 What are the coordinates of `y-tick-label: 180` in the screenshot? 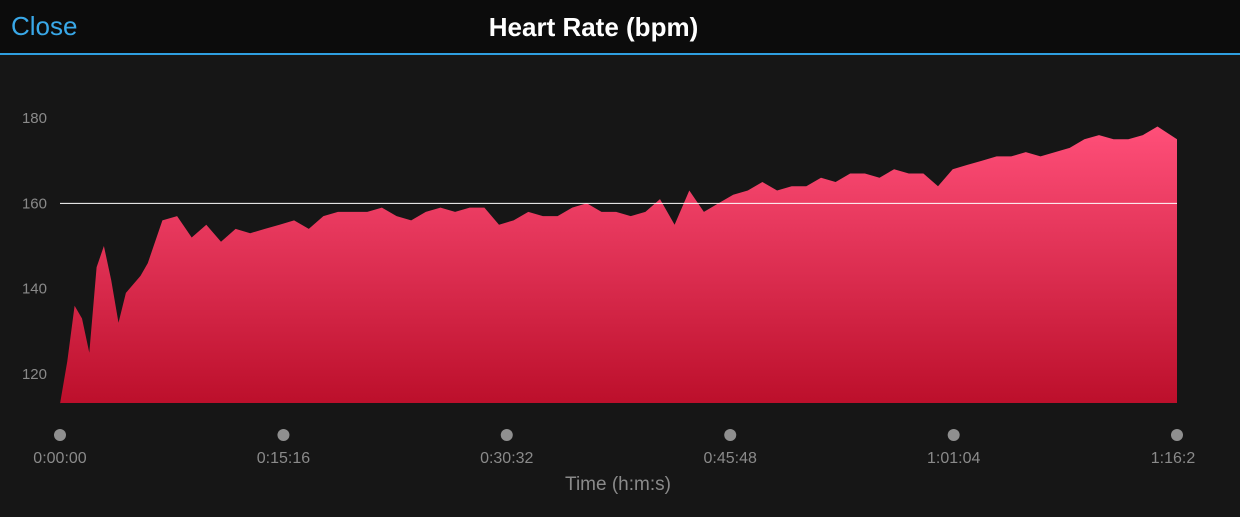 It's located at (34, 118).